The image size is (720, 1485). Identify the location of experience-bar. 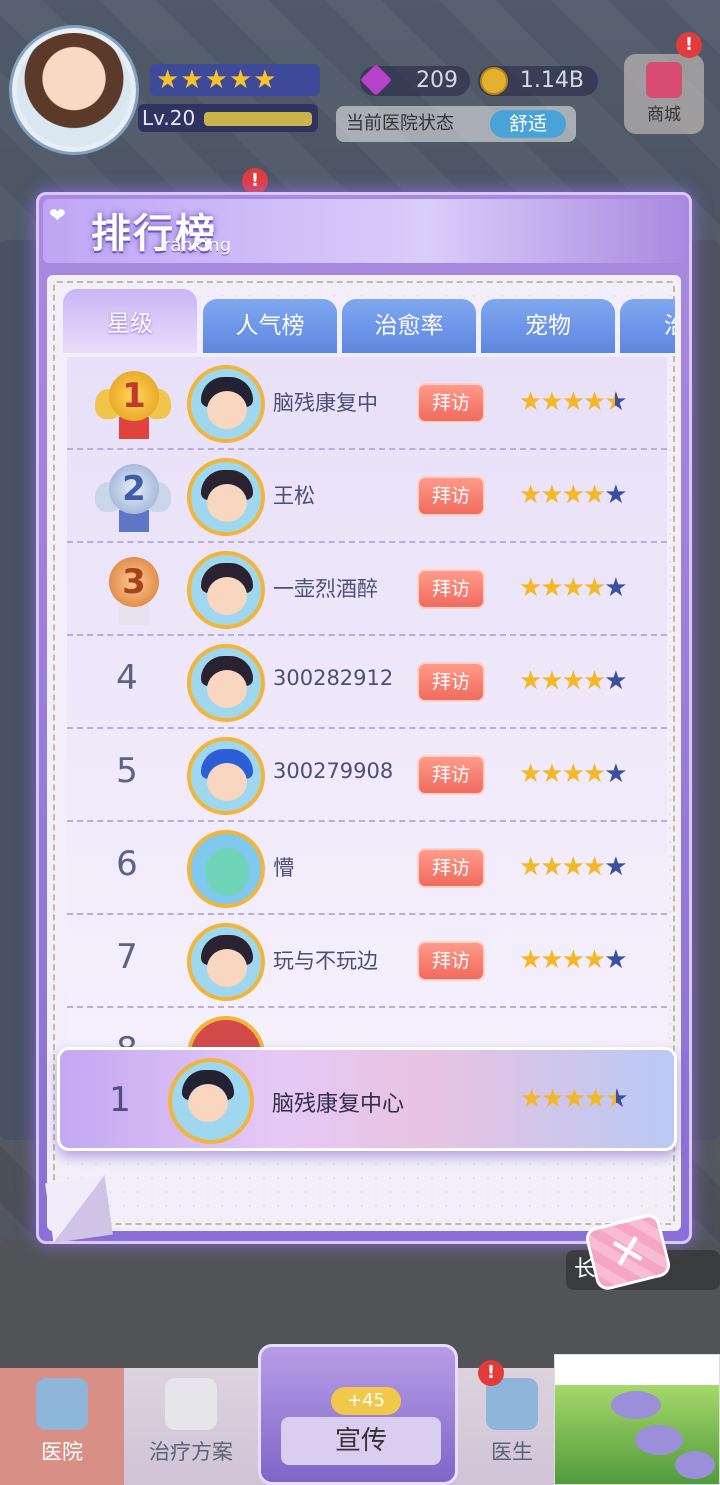
(258, 119).